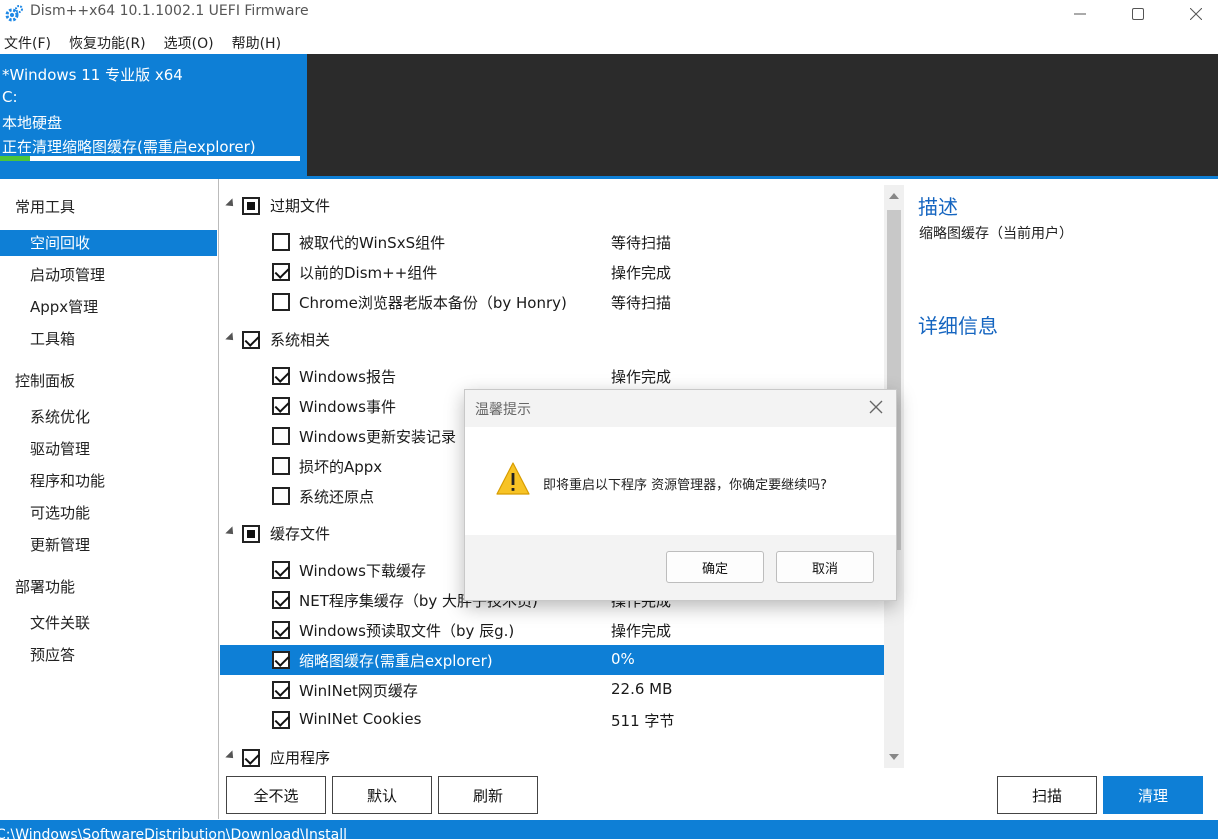 This screenshot has width=1218, height=839. What do you see at coordinates (360, 719) in the screenshot?
I see `item-label: WinINet Cookies` at bounding box center [360, 719].